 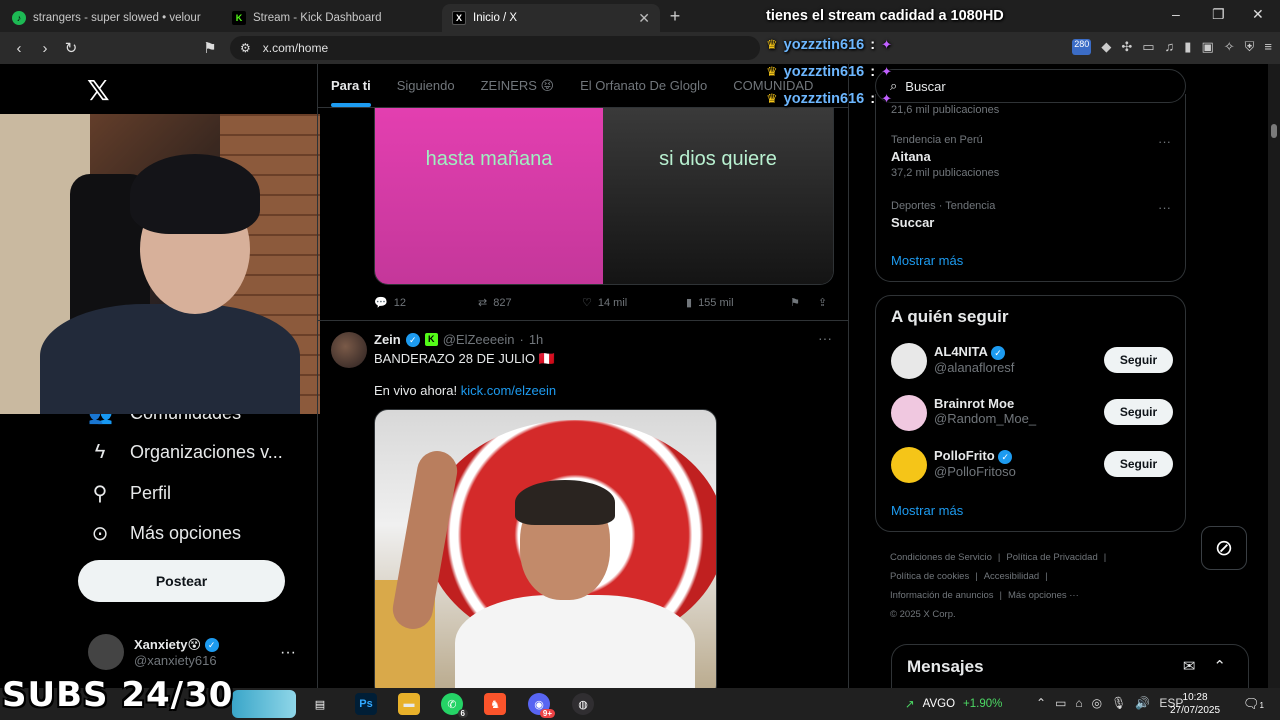 I want to click on tweet-time: 1h, so click(x=536, y=339).